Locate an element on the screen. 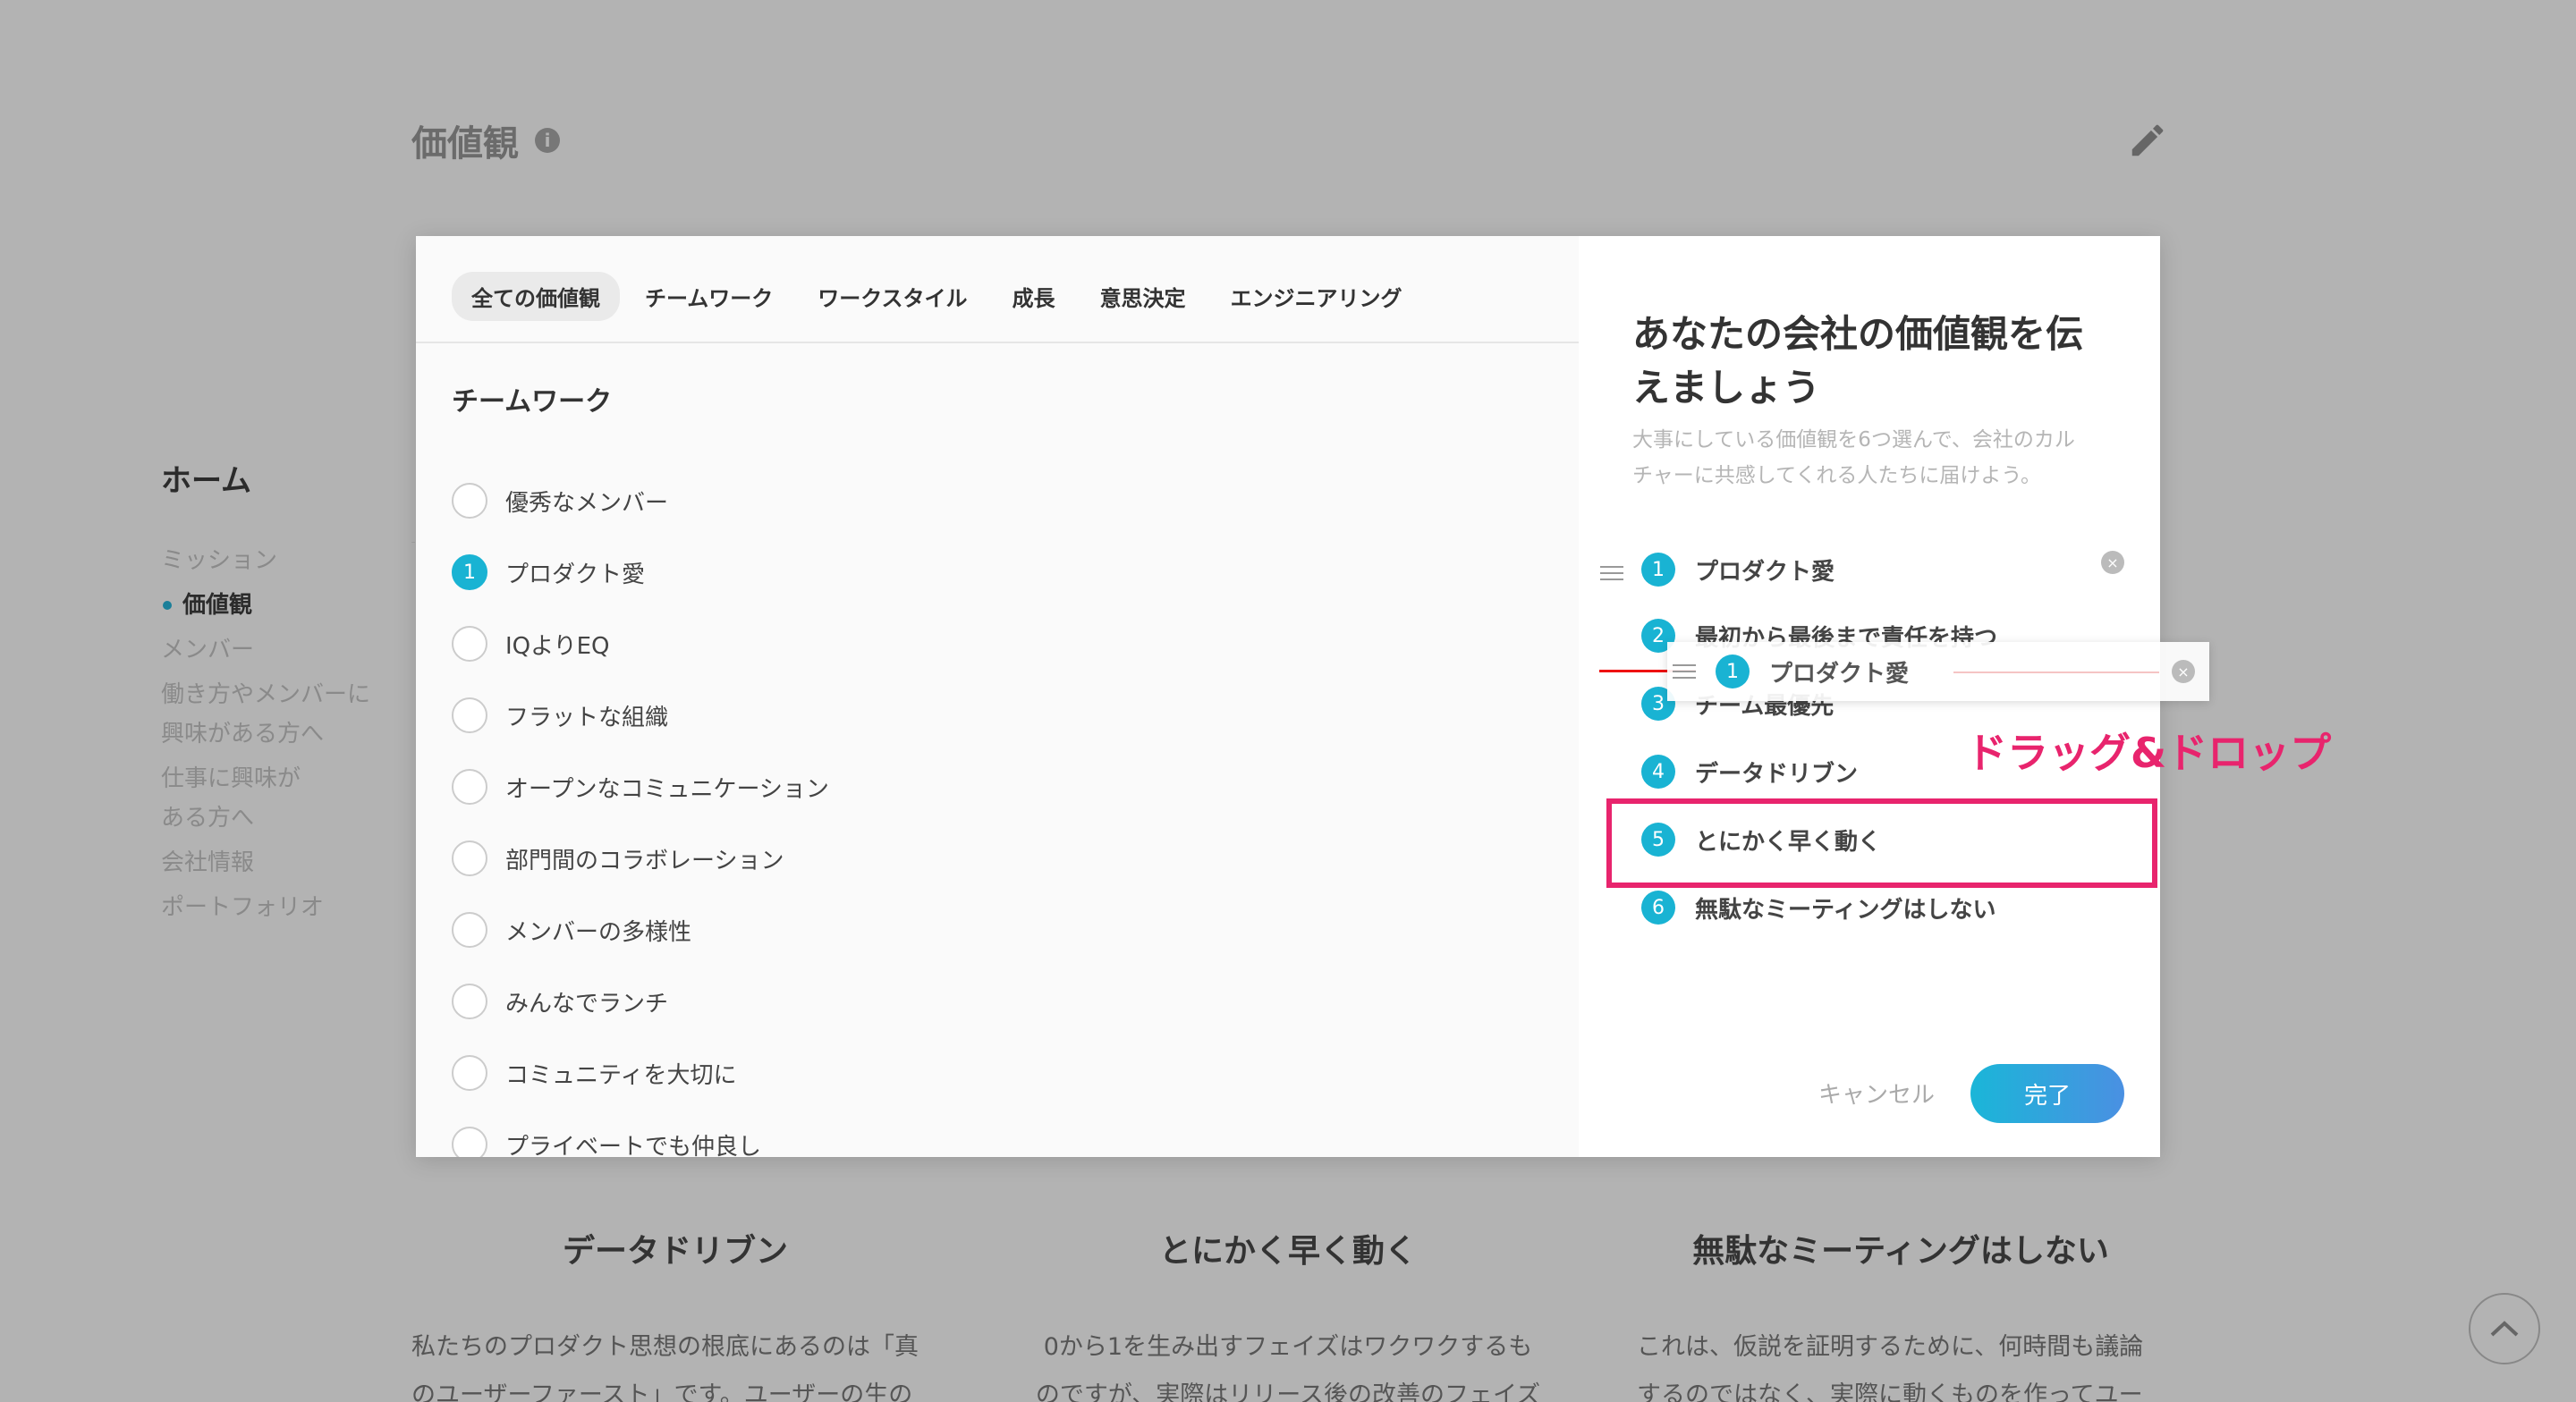  chevron-up-icon is located at coordinates (2504, 1329).